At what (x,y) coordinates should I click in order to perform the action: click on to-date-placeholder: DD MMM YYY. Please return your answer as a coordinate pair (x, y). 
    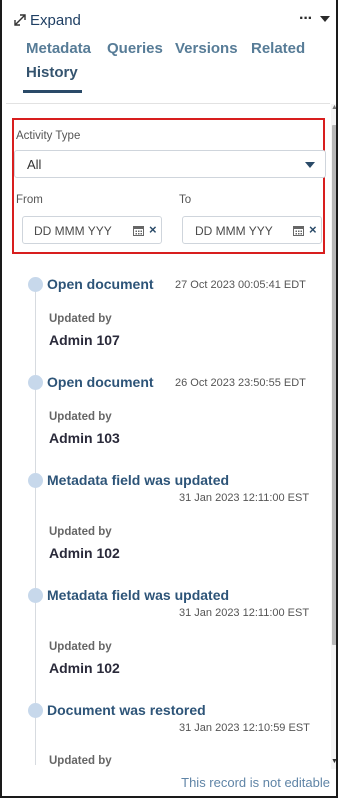
    Looking at the image, I should click on (234, 231).